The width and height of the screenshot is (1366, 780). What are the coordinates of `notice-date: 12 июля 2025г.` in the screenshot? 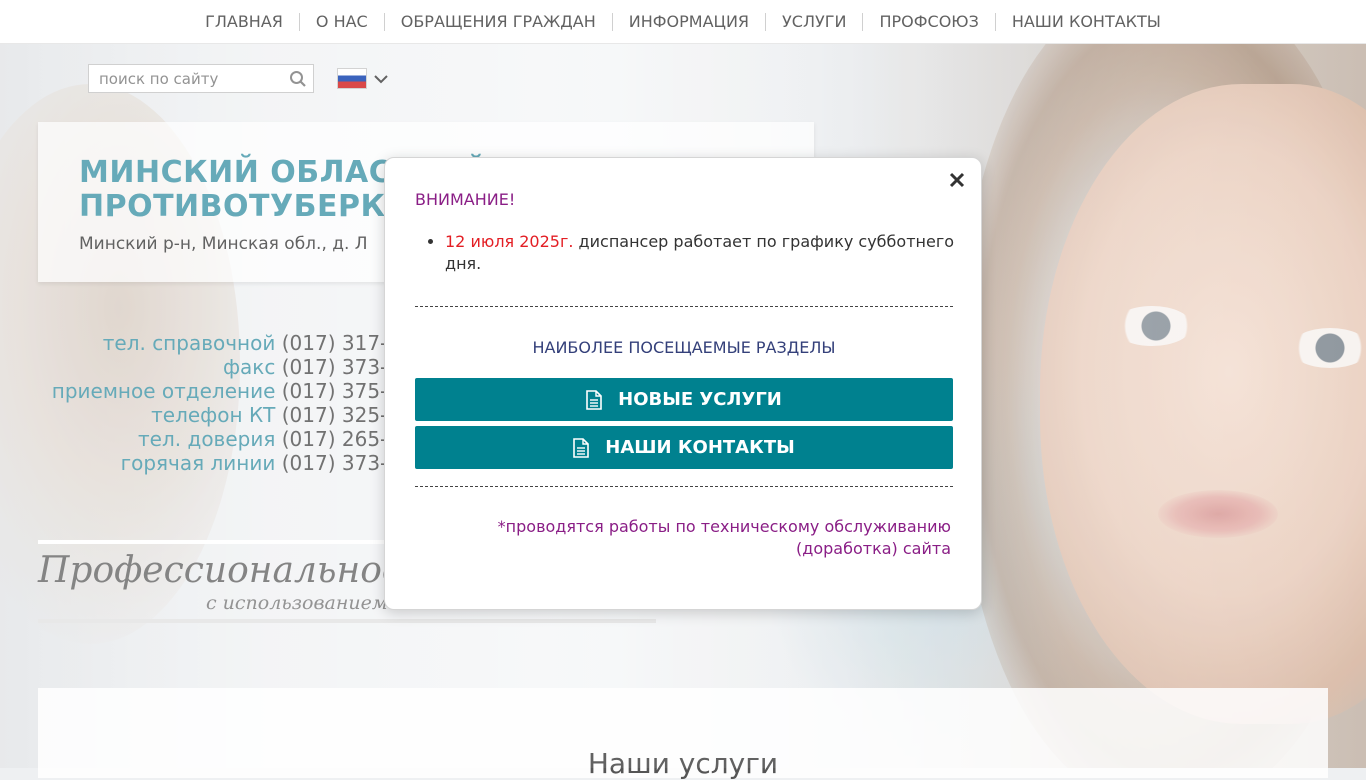 It's located at (509, 241).